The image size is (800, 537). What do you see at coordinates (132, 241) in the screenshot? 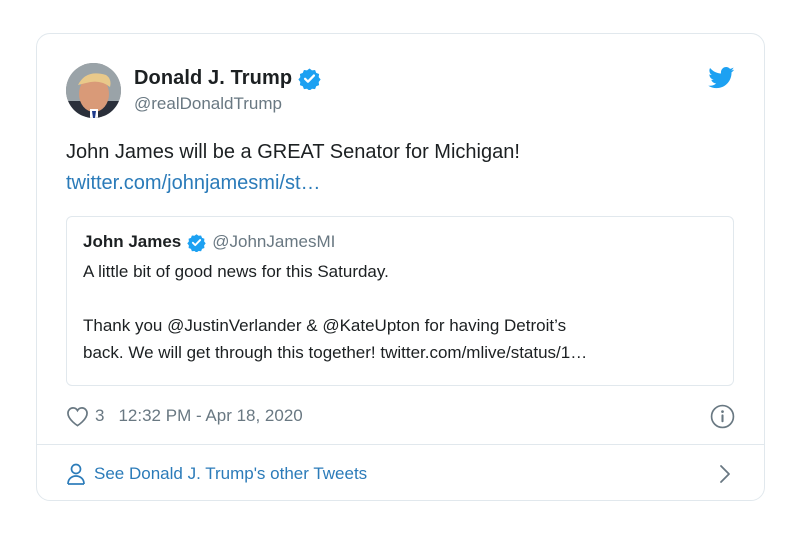
I see `quoted-author-name: John James` at bounding box center [132, 241].